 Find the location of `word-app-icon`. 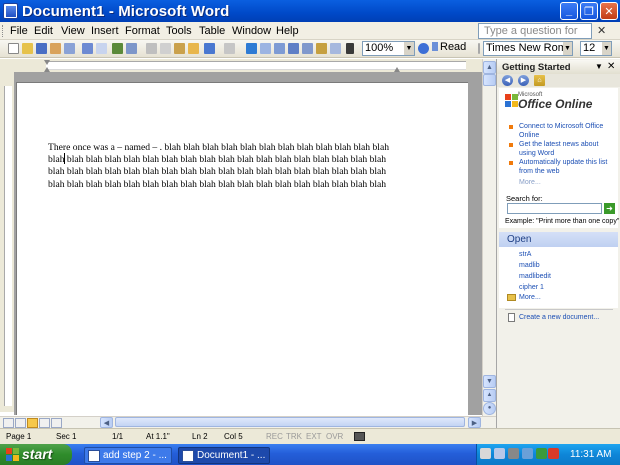

word-app-icon is located at coordinates (10, 11).